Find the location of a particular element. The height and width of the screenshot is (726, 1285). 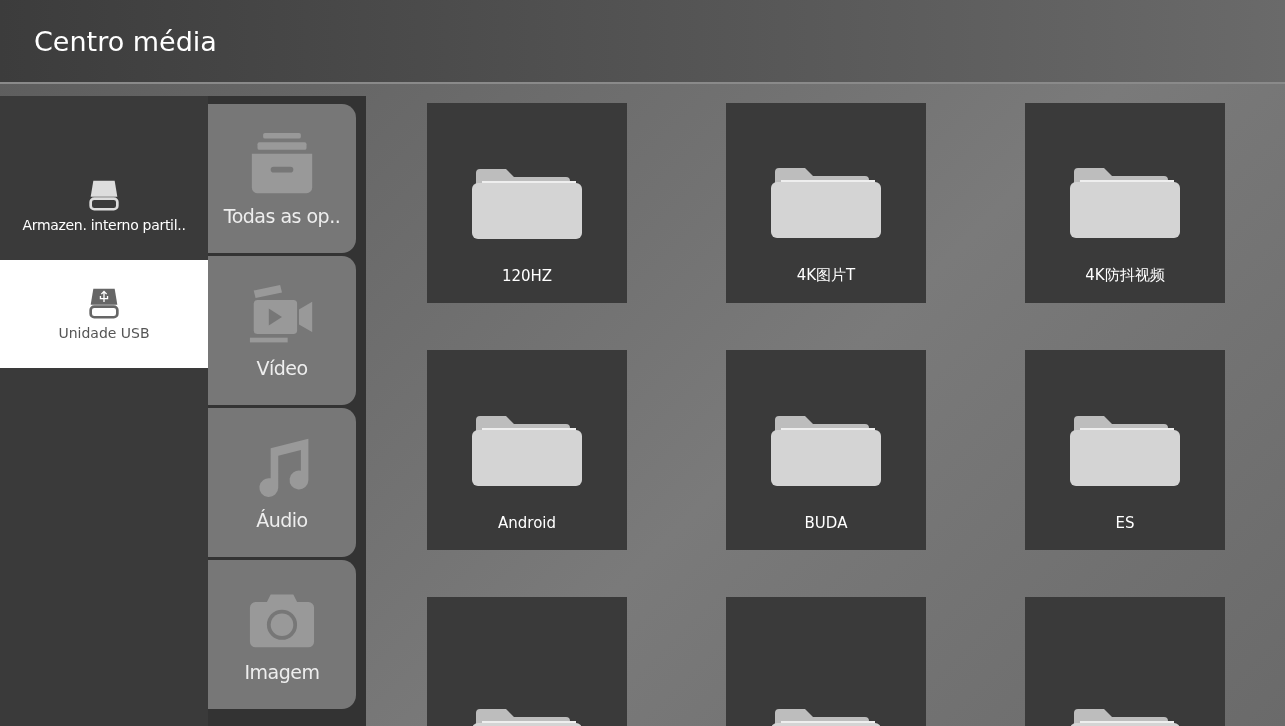

storage-item: Unidade USB is located at coordinates (104, 314).